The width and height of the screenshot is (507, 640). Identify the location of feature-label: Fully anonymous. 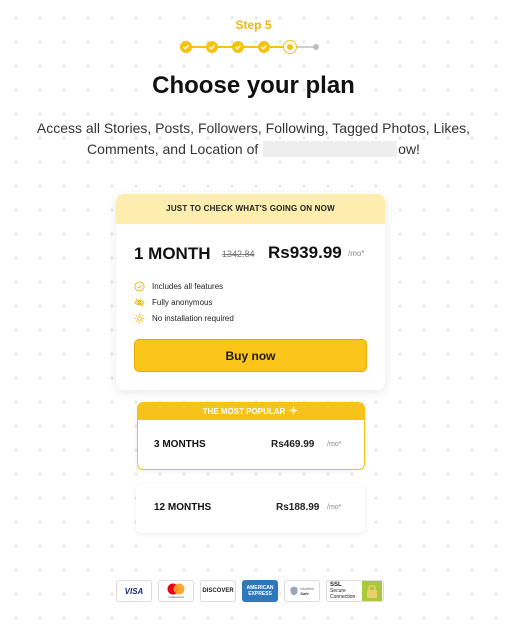
(182, 302).